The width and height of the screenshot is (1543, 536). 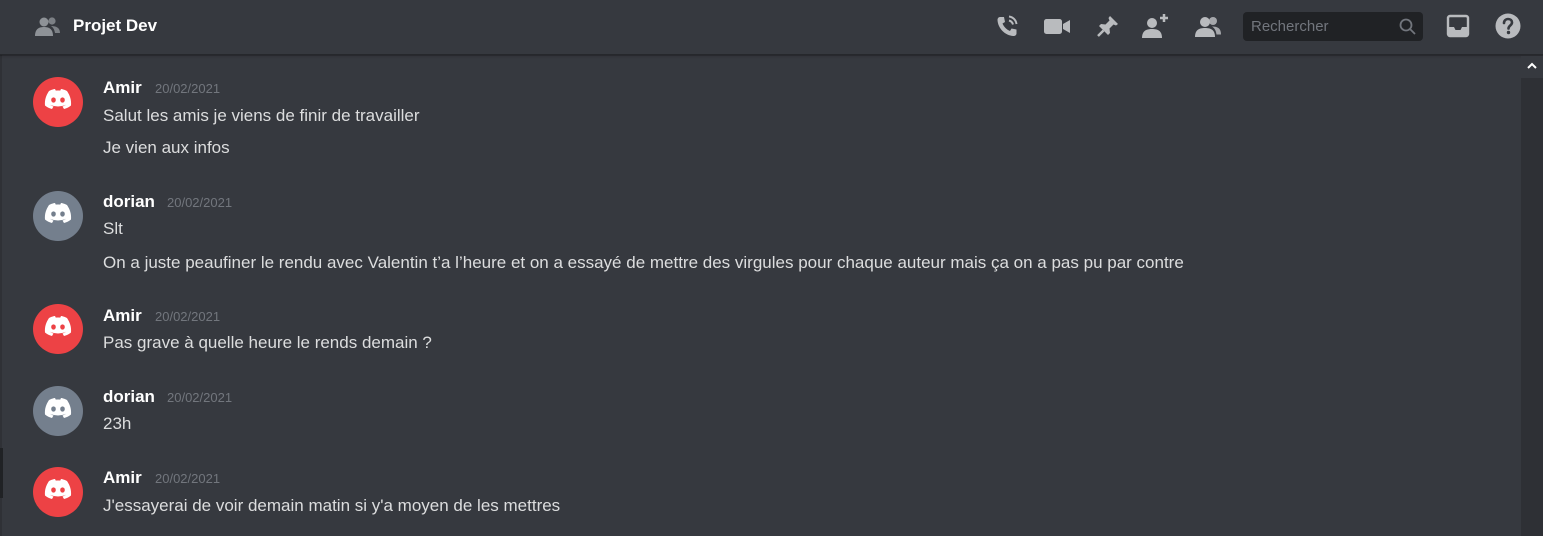 I want to click on group-dm-icon, so click(x=47, y=26).